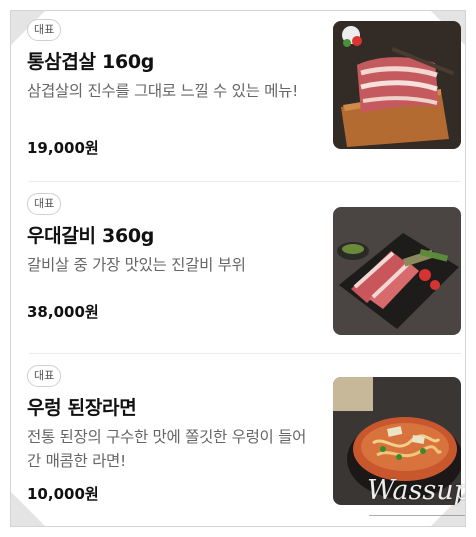 This screenshot has width=476, height=537. What do you see at coordinates (63, 148) in the screenshot?
I see `menu-item-price: 19,000원` at bounding box center [63, 148].